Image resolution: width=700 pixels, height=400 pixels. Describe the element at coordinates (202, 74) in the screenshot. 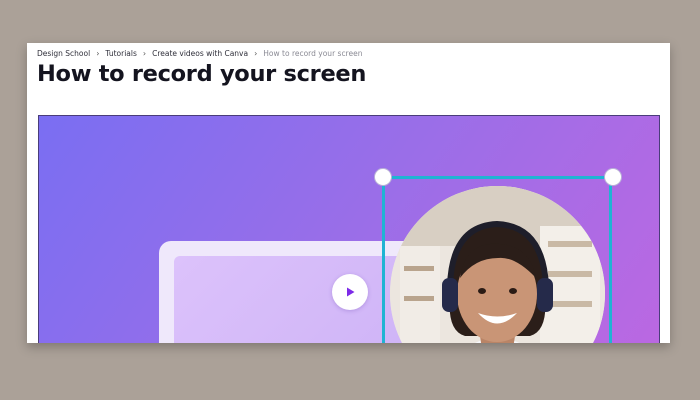

I see `page-title: How to record your screen` at that location.